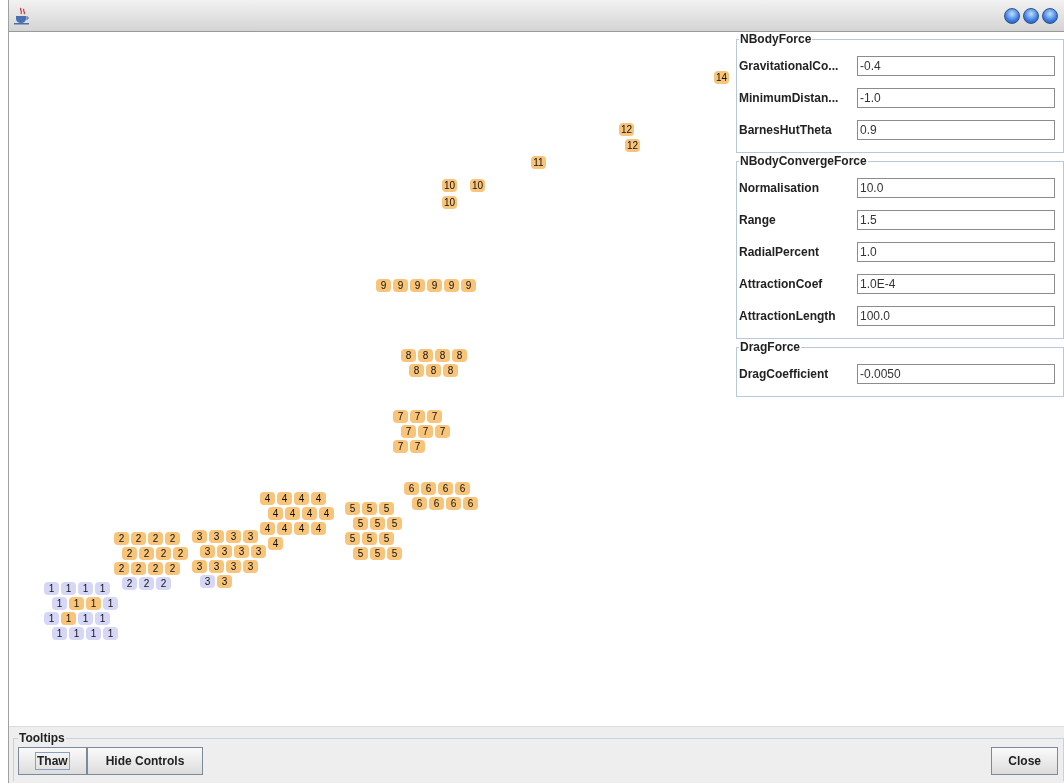 The image size is (1064, 783). Describe the element at coordinates (956, 98) in the screenshot. I see `input-field: -1.0` at that location.